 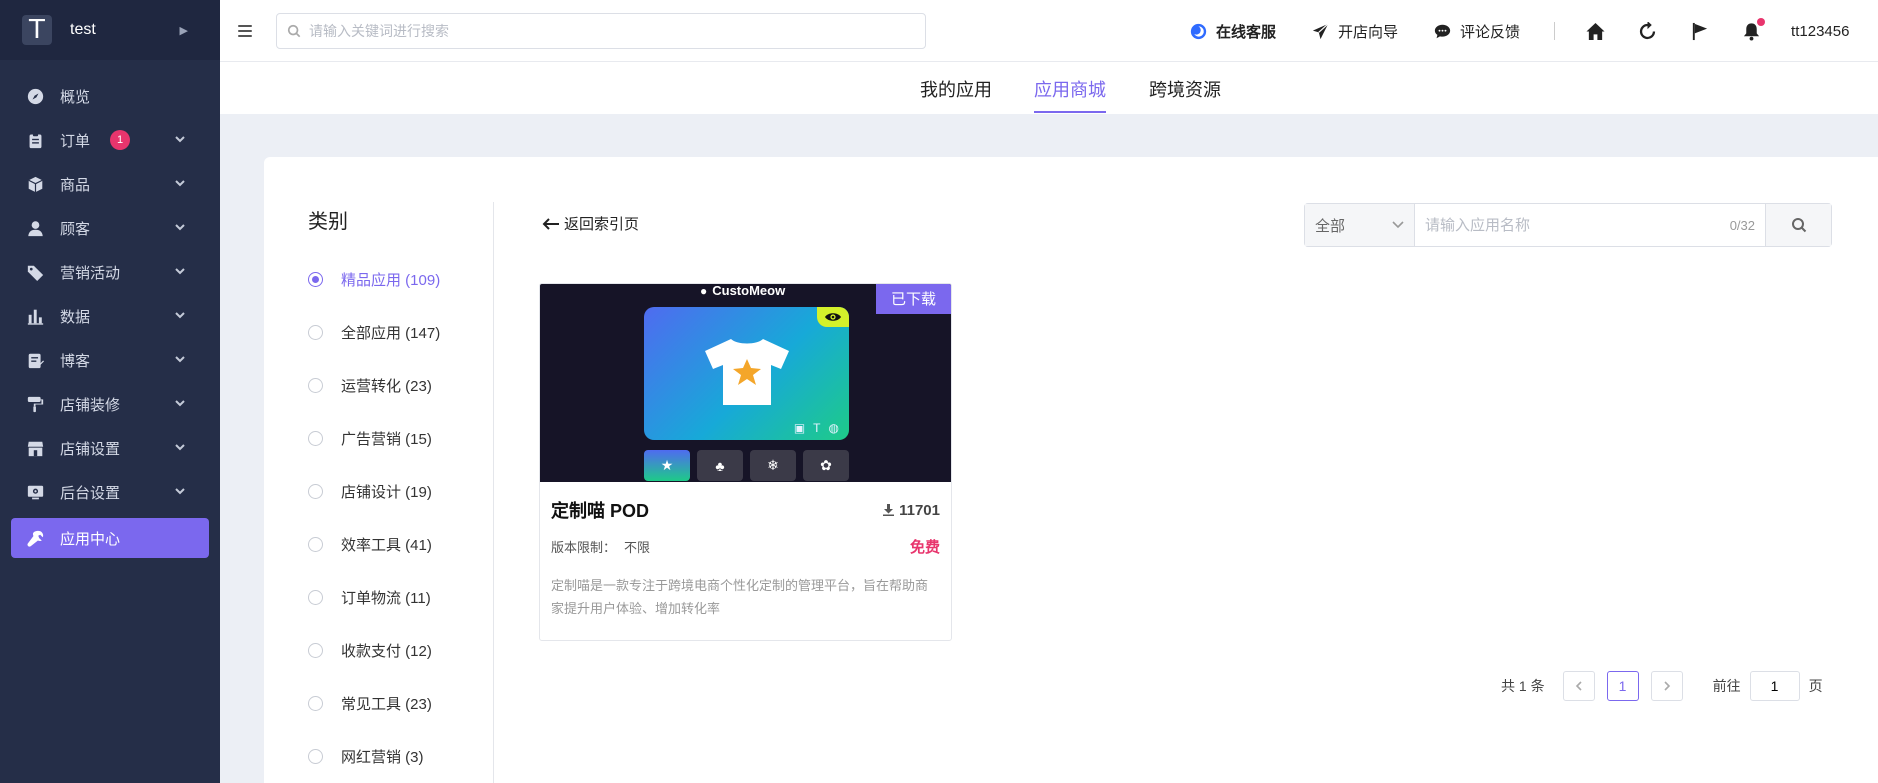 I want to click on category-item: 常见工具 (23), so click(x=374, y=703).